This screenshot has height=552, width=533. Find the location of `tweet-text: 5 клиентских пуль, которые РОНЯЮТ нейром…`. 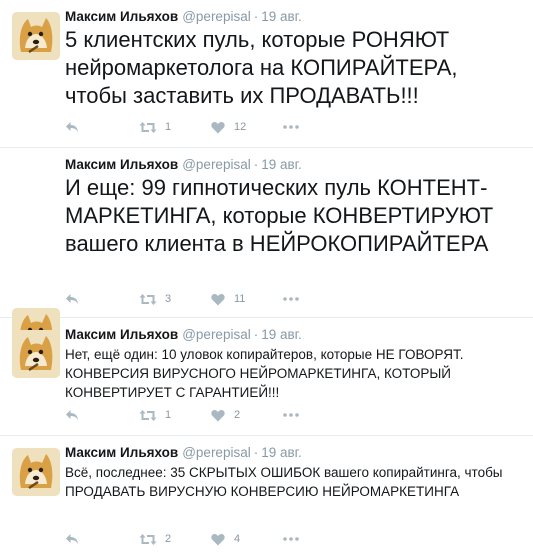

tweet-text: 5 клиентских пуль, которые РОНЯЮТ нейром… is located at coordinates (261, 67).